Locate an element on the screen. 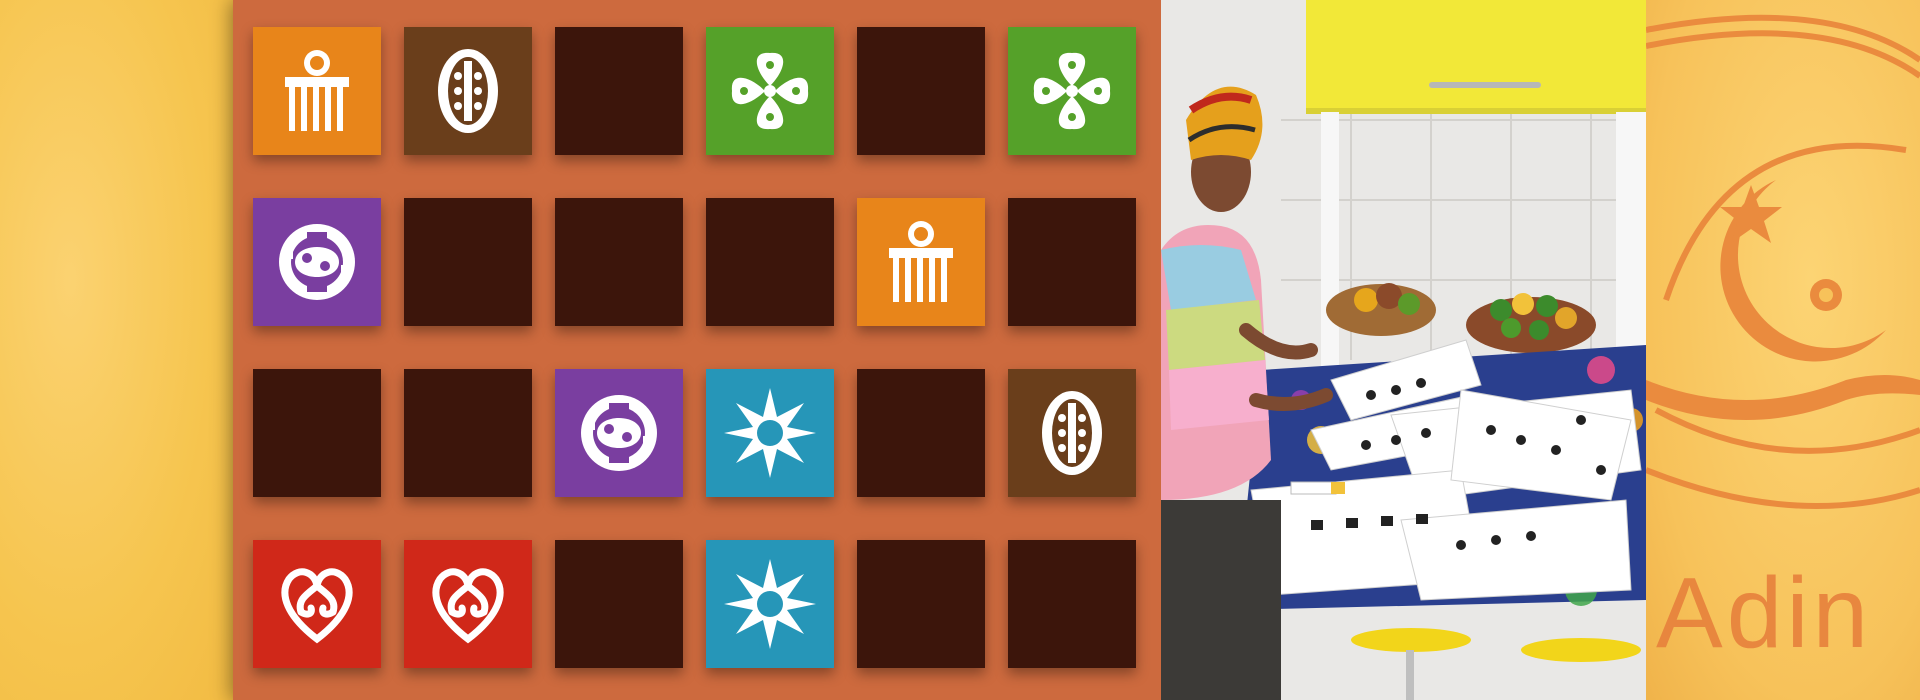  brand-text: Adin is located at coordinates (1764, 613).